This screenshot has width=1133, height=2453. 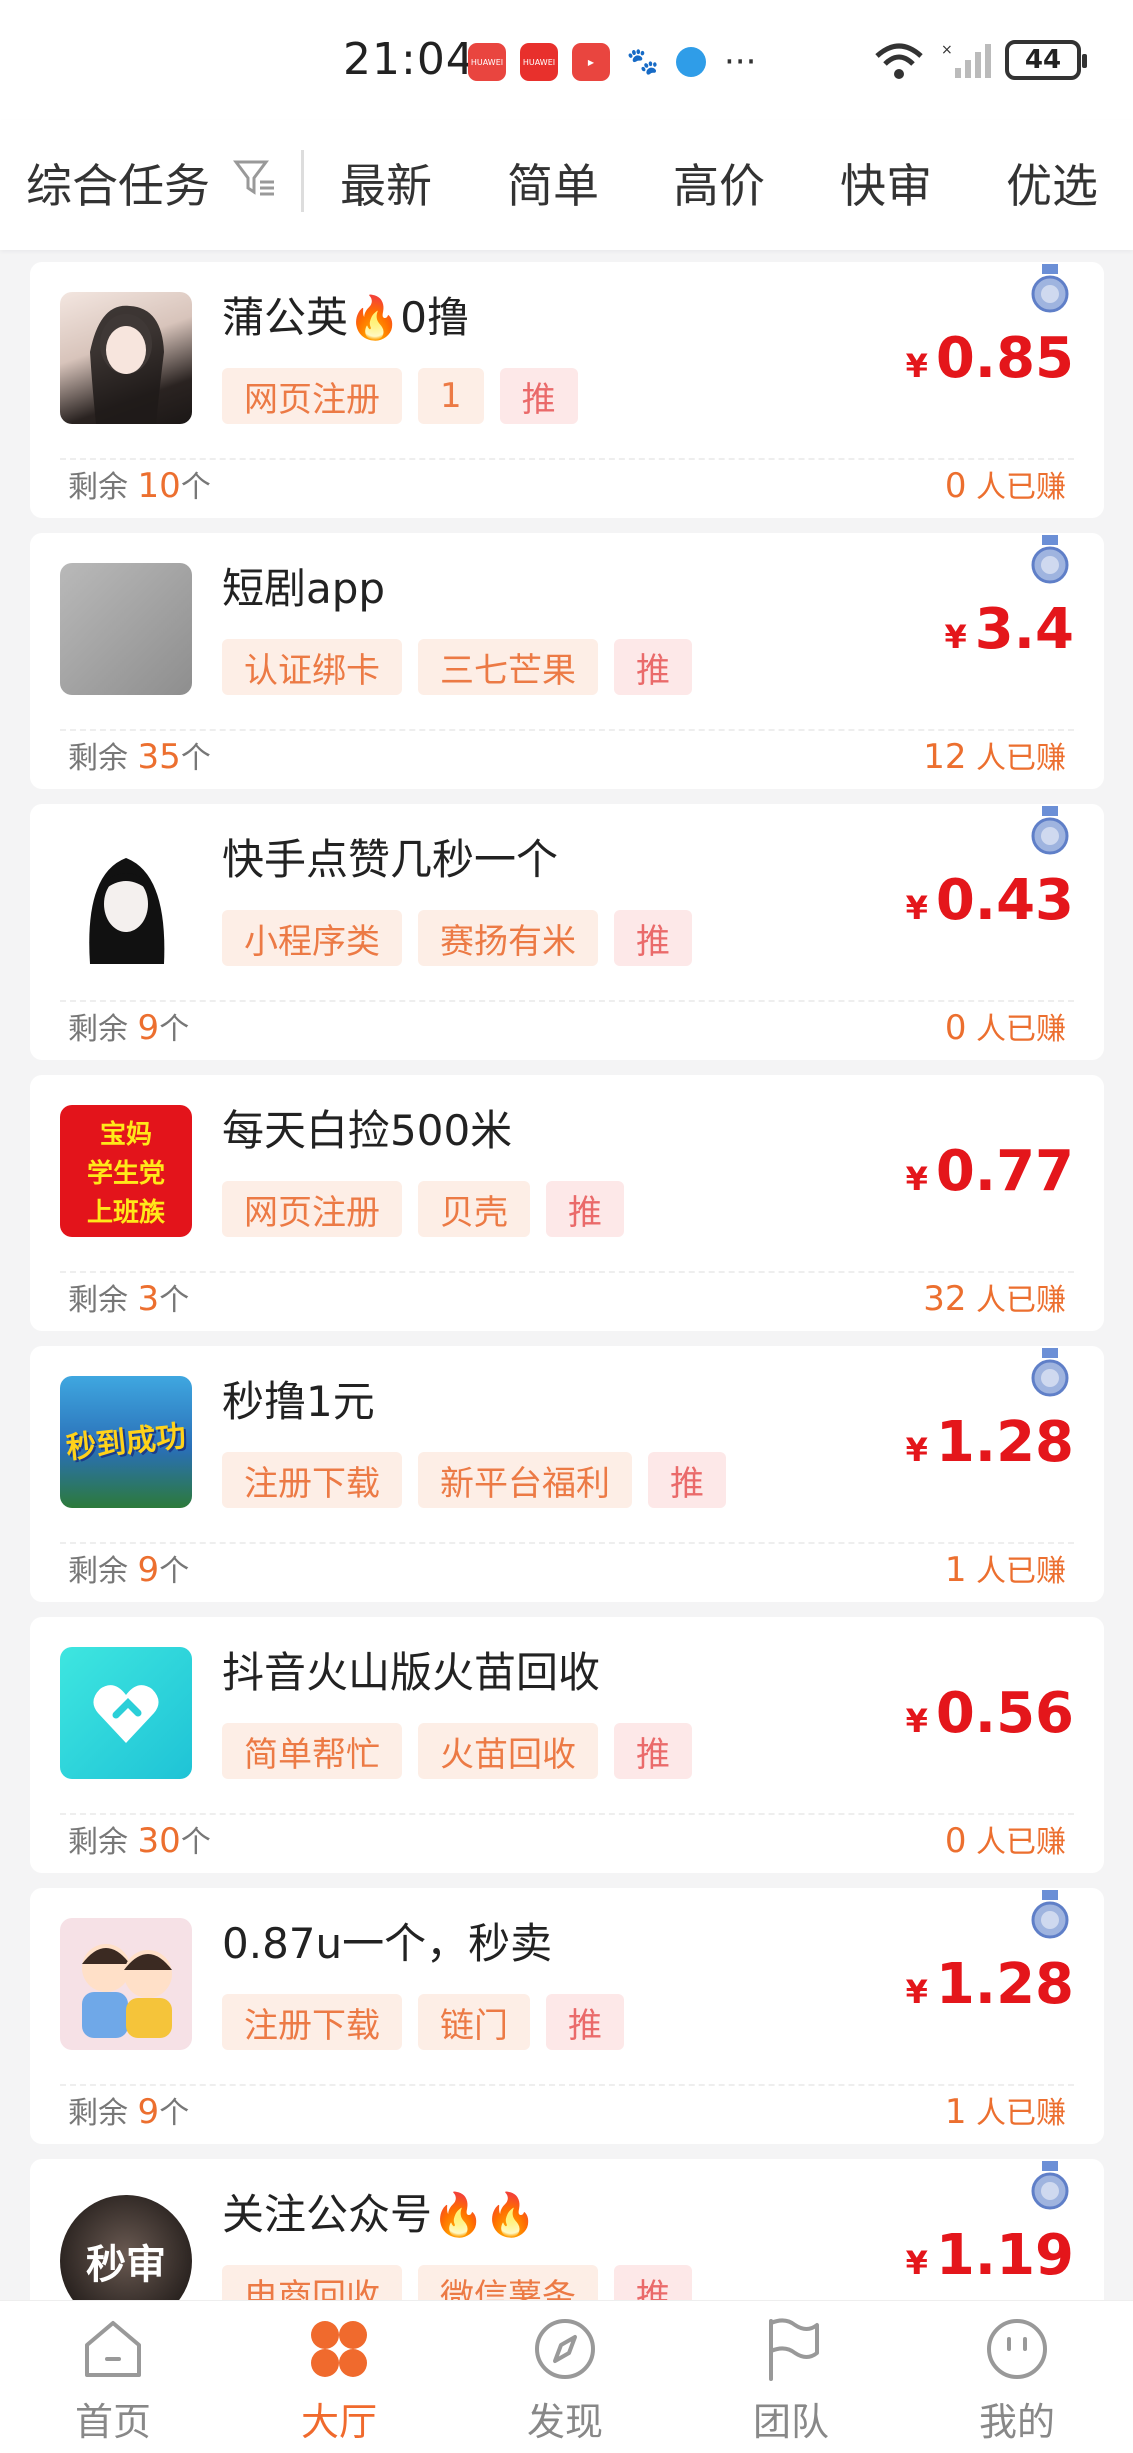 What do you see at coordinates (451, 396) in the screenshot?
I see `task-tag: 1` at bounding box center [451, 396].